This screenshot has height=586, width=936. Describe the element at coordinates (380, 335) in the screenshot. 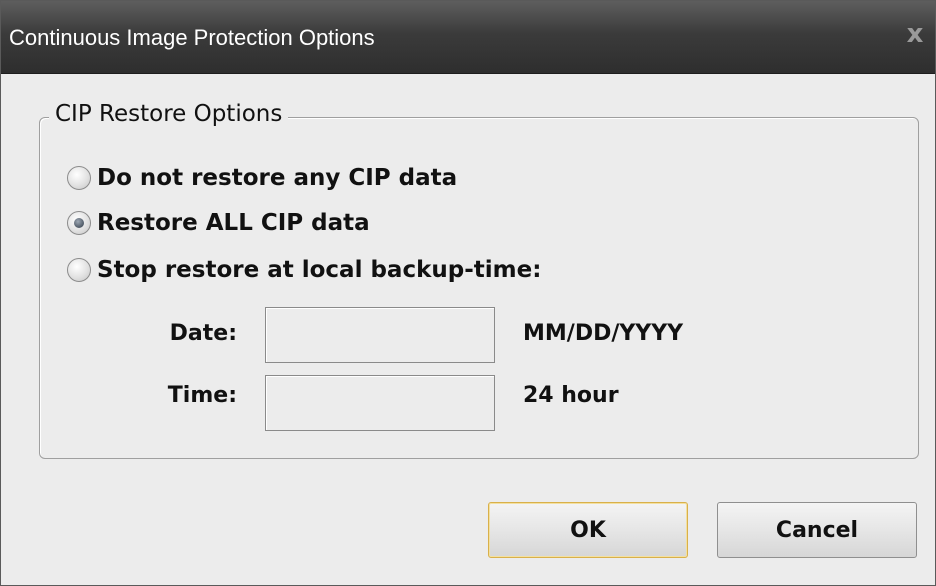

I see `date-input` at that location.